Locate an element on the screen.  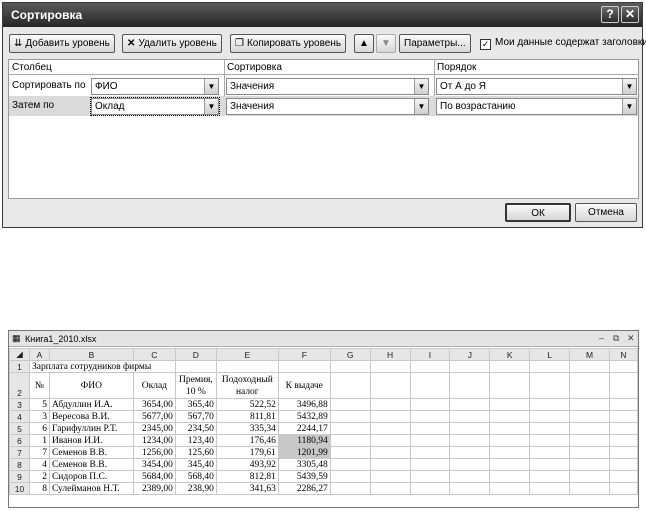
cell-fio: Иванов И.И. is located at coordinates (91, 440).